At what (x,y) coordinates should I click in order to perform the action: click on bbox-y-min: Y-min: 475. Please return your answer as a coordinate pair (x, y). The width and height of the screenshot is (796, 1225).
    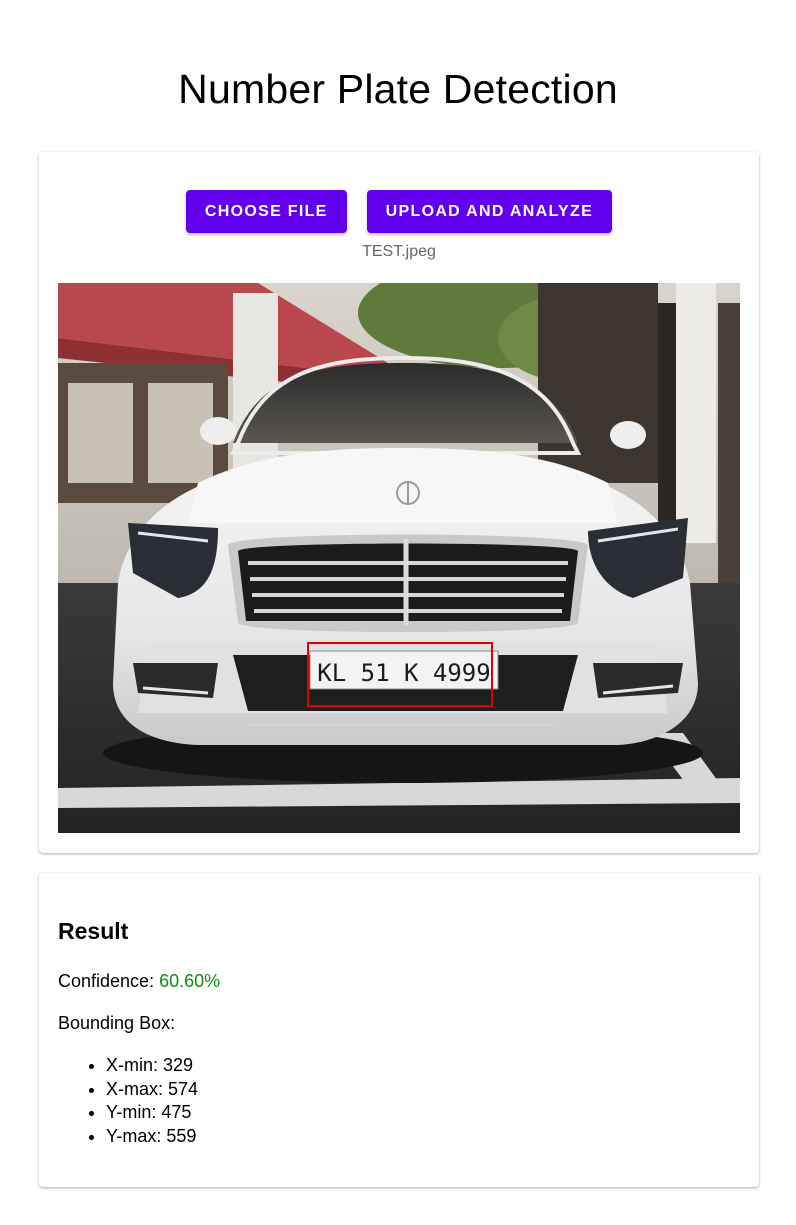
    Looking at the image, I should click on (152, 1113).